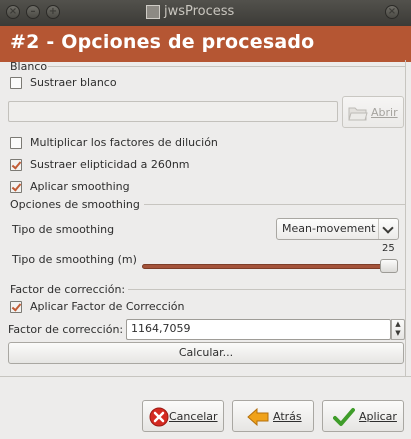 The width and height of the screenshot is (411, 439). Describe the element at coordinates (53, 12) in the screenshot. I see `maximize-window-icon: +` at that location.